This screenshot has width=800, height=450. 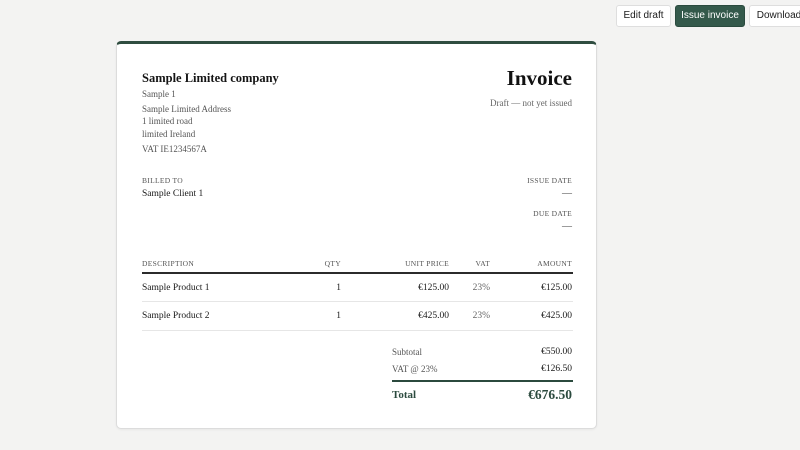 I want to click on invoice-title: Invoice, so click(x=539, y=78).